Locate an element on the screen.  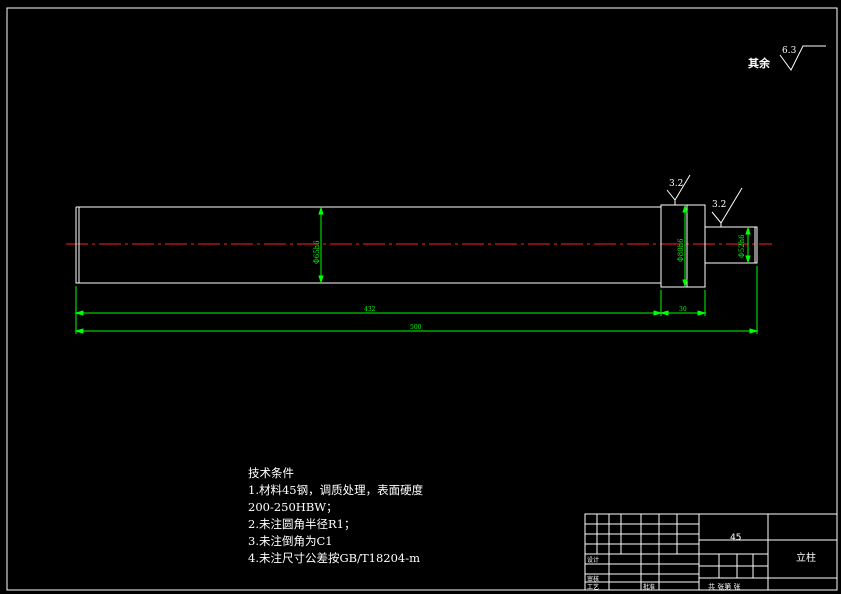
roughness-symbol-collar: 3.2 is located at coordinates (678, 189).